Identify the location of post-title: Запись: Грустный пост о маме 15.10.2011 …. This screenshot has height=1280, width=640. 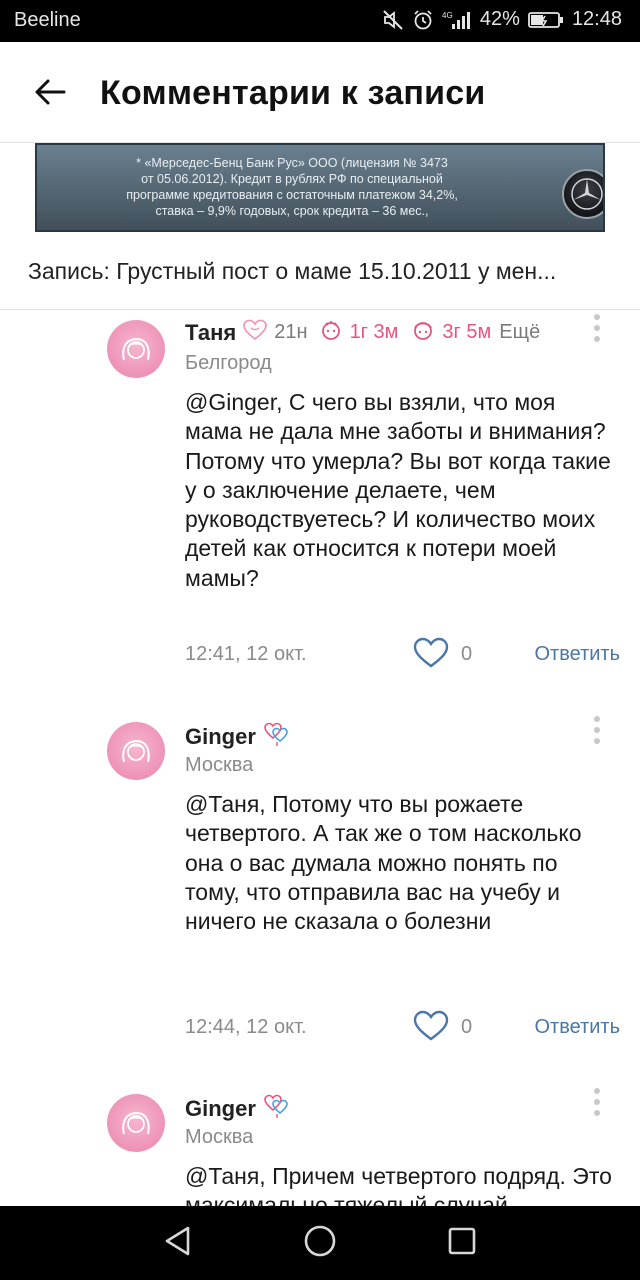
(292, 271).